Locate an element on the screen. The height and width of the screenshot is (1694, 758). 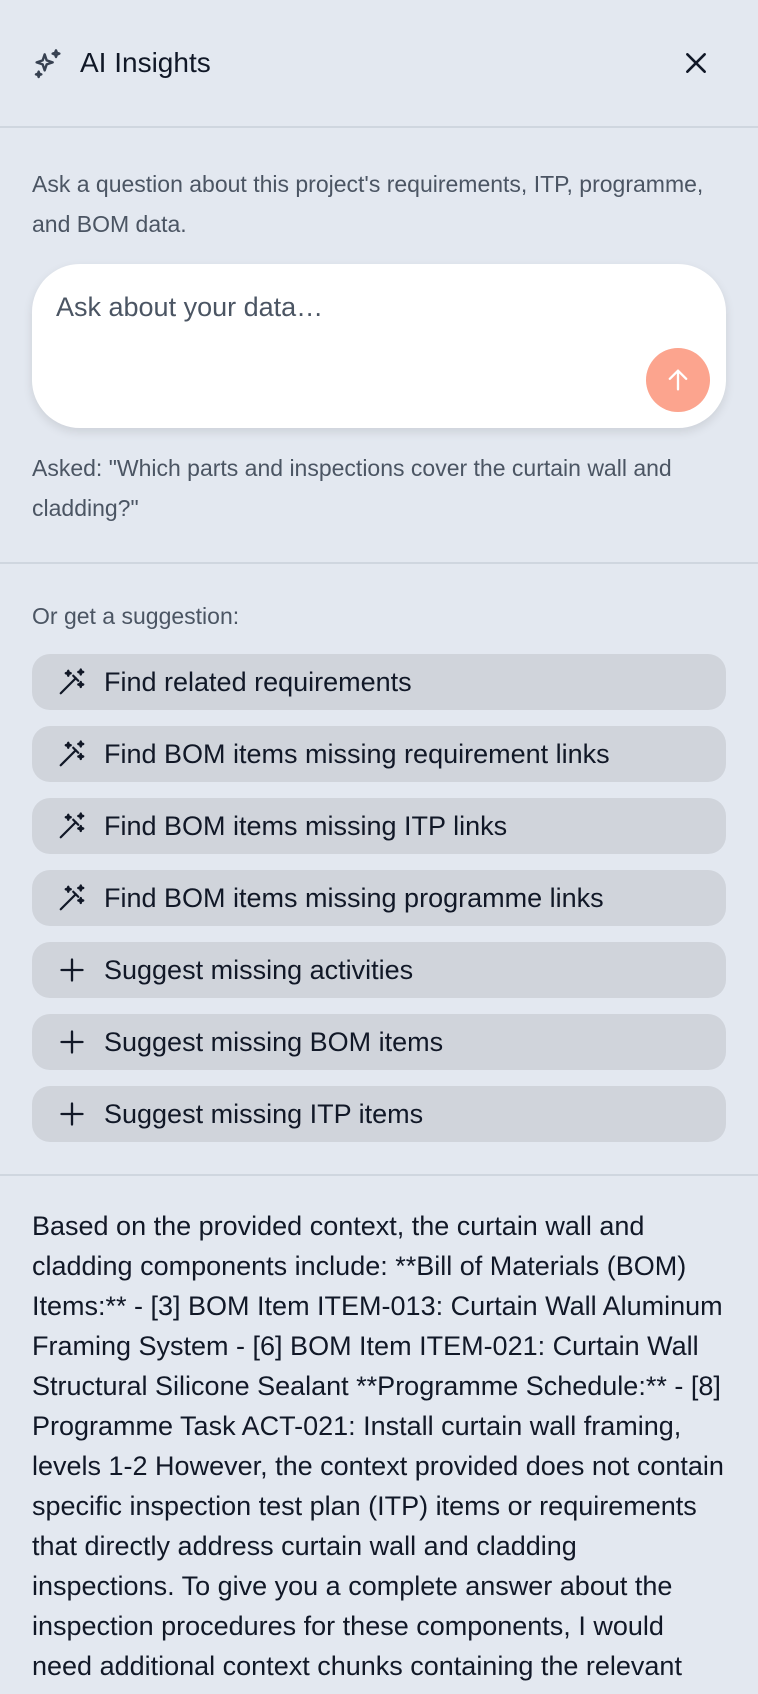
suggestion-find-related-requirements: Find related requirements is located at coordinates (379, 682).